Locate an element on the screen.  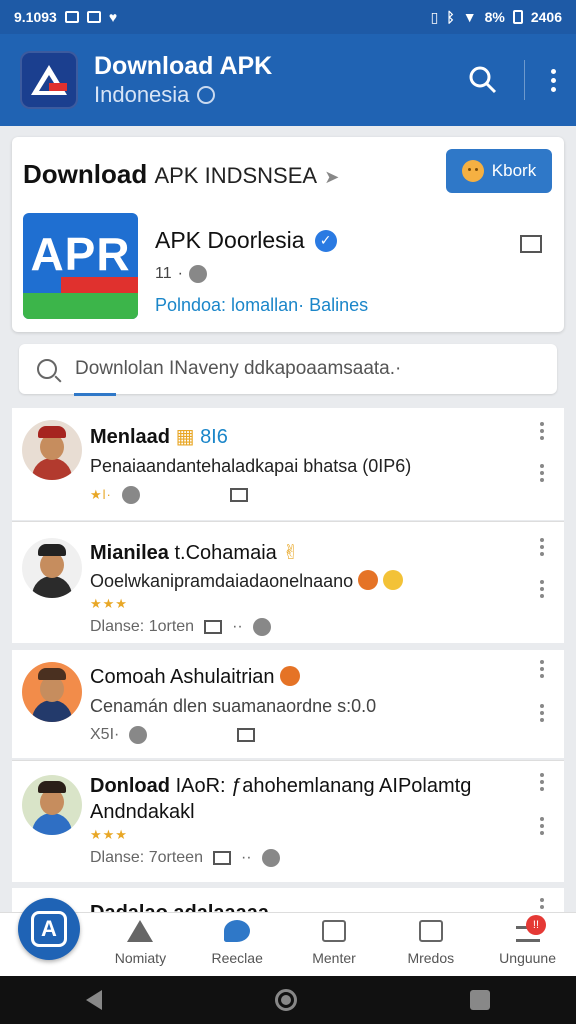
nav-menu-label: Unguune is located at coordinates (527, 958).